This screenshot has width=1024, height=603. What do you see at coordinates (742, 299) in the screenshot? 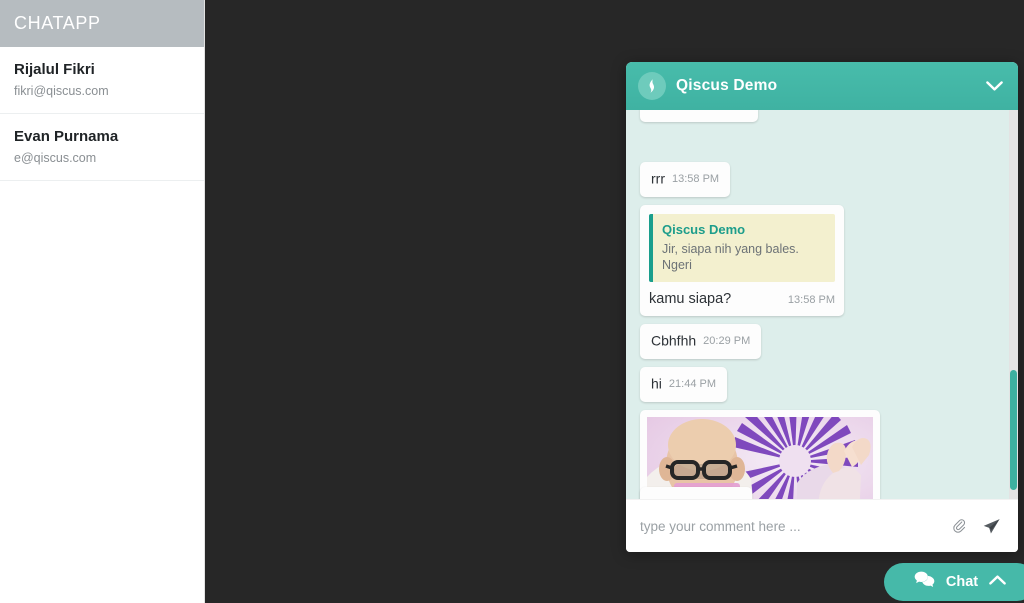
I see `reply-body: kamu siapa? 13:58 PM` at bounding box center [742, 299].